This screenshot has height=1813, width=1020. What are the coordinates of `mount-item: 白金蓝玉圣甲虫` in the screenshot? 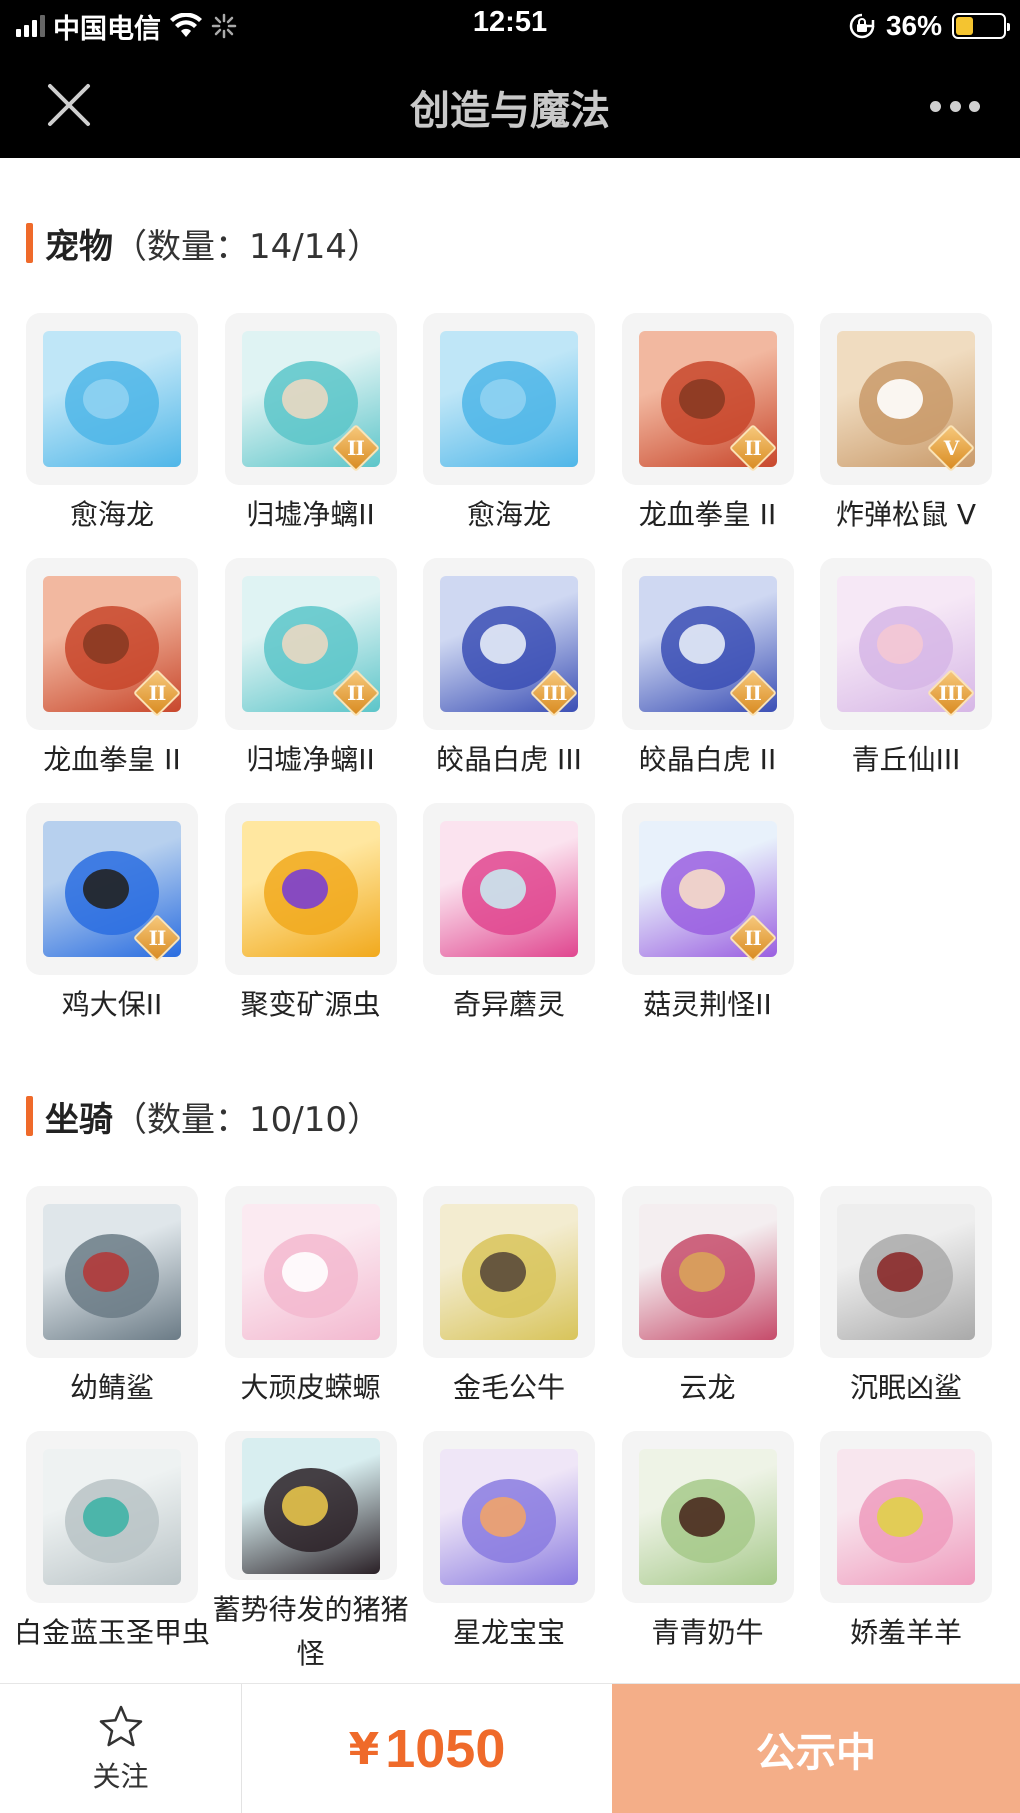 It's located at (112, 1553).